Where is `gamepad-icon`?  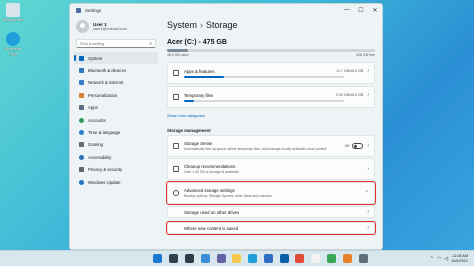
gamepad-icon is located at coordinates (81, 145).